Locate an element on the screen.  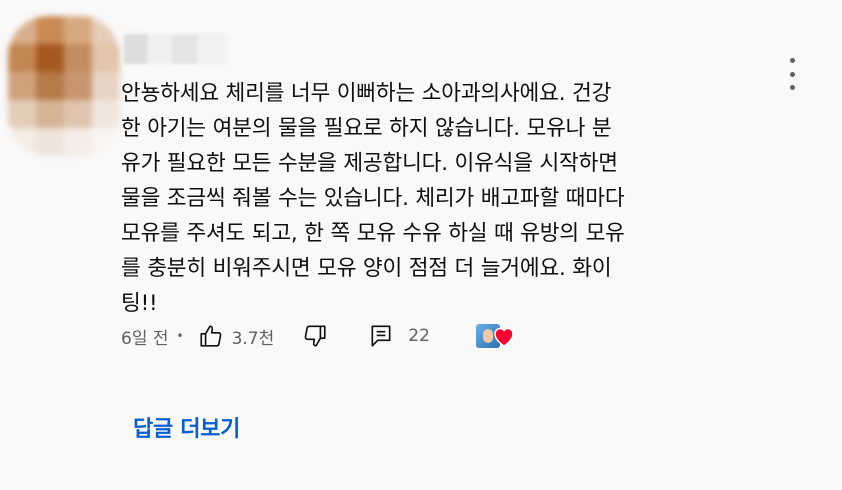
reply-count: 22 is located at coordinates (419, 336).